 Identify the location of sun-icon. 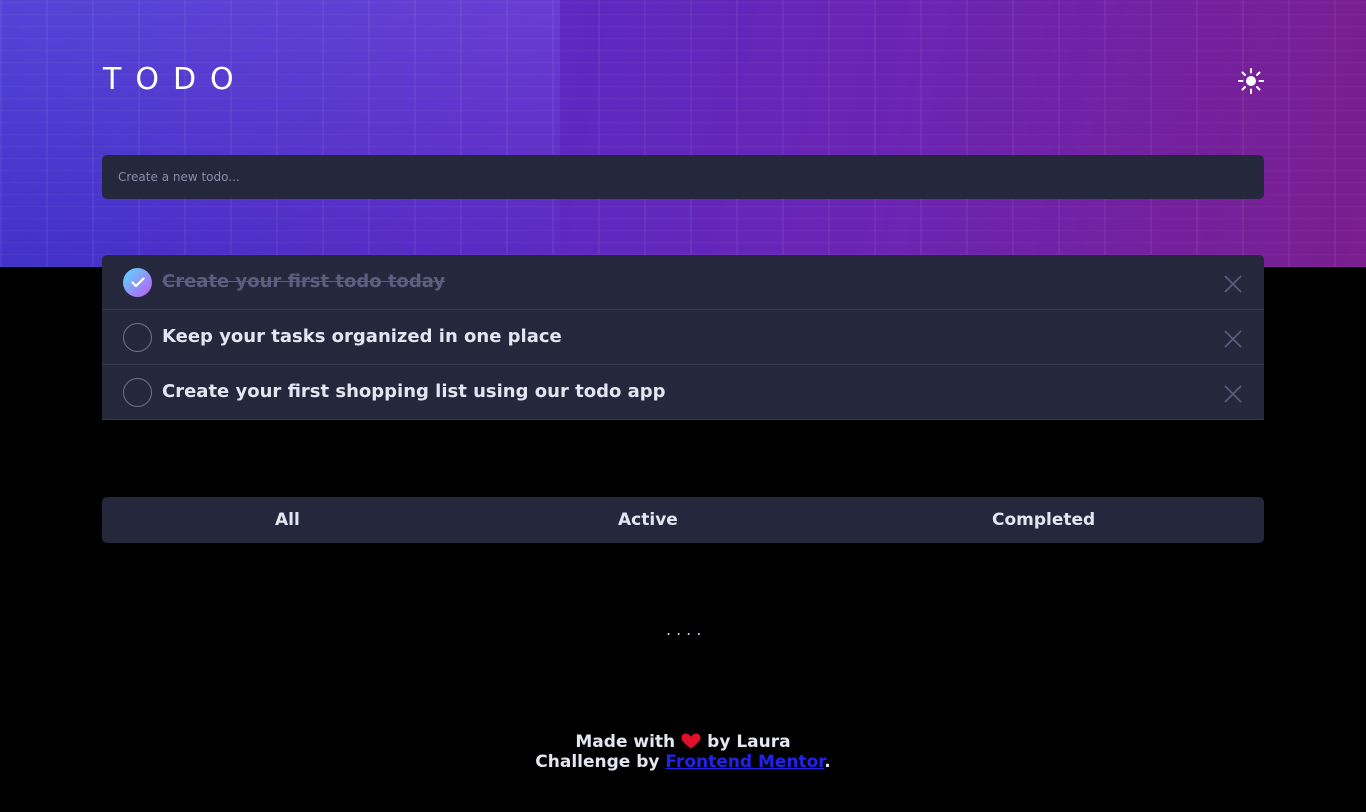
(1251, 81).